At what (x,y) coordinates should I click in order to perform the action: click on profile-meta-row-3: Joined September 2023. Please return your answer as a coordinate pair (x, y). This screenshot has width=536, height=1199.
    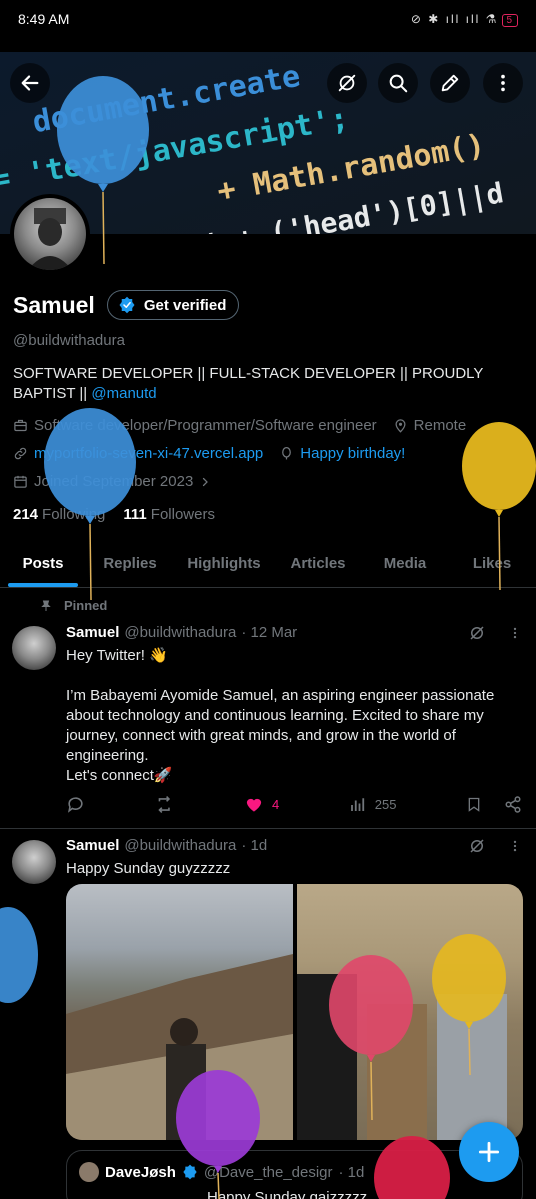
    Looking at the image, I should click on (112, 481).